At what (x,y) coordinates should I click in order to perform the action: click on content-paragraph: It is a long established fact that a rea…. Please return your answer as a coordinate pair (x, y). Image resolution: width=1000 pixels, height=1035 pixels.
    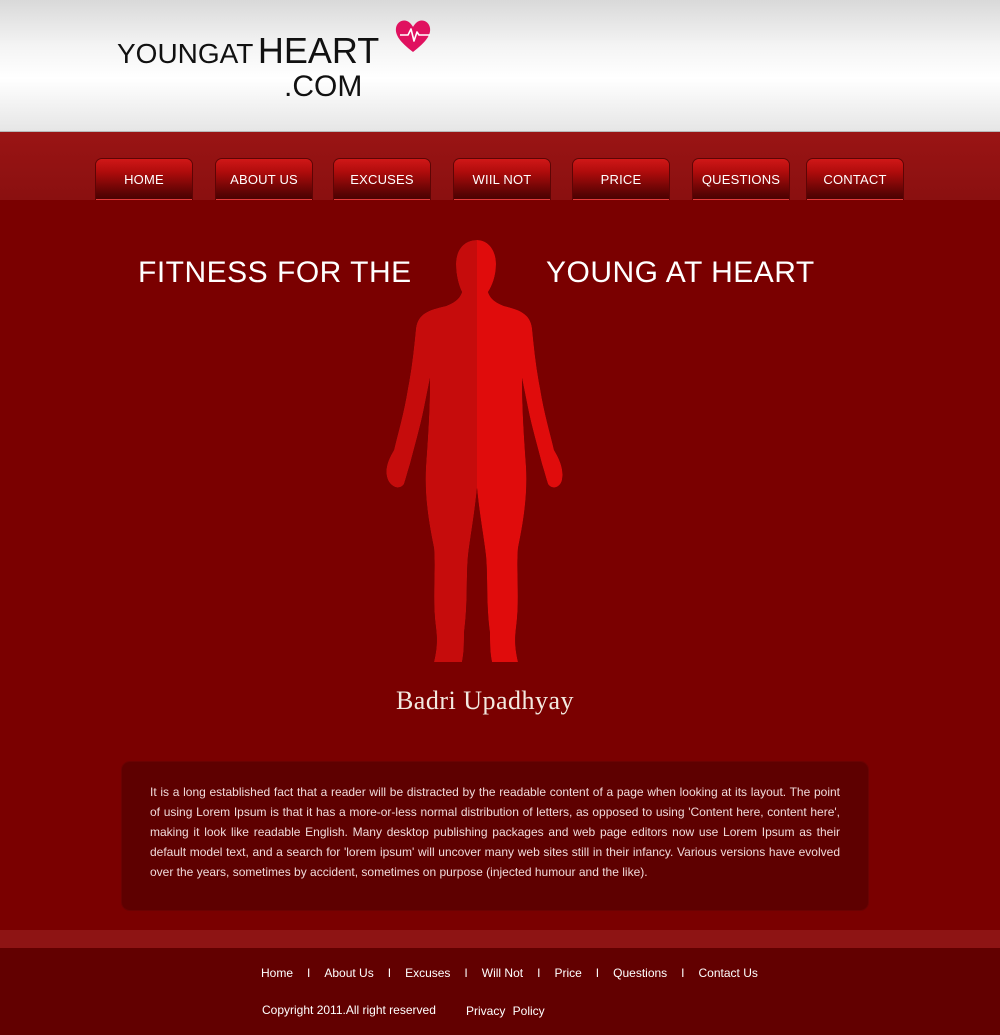
    Looking at the image, I should click on (495, 832).